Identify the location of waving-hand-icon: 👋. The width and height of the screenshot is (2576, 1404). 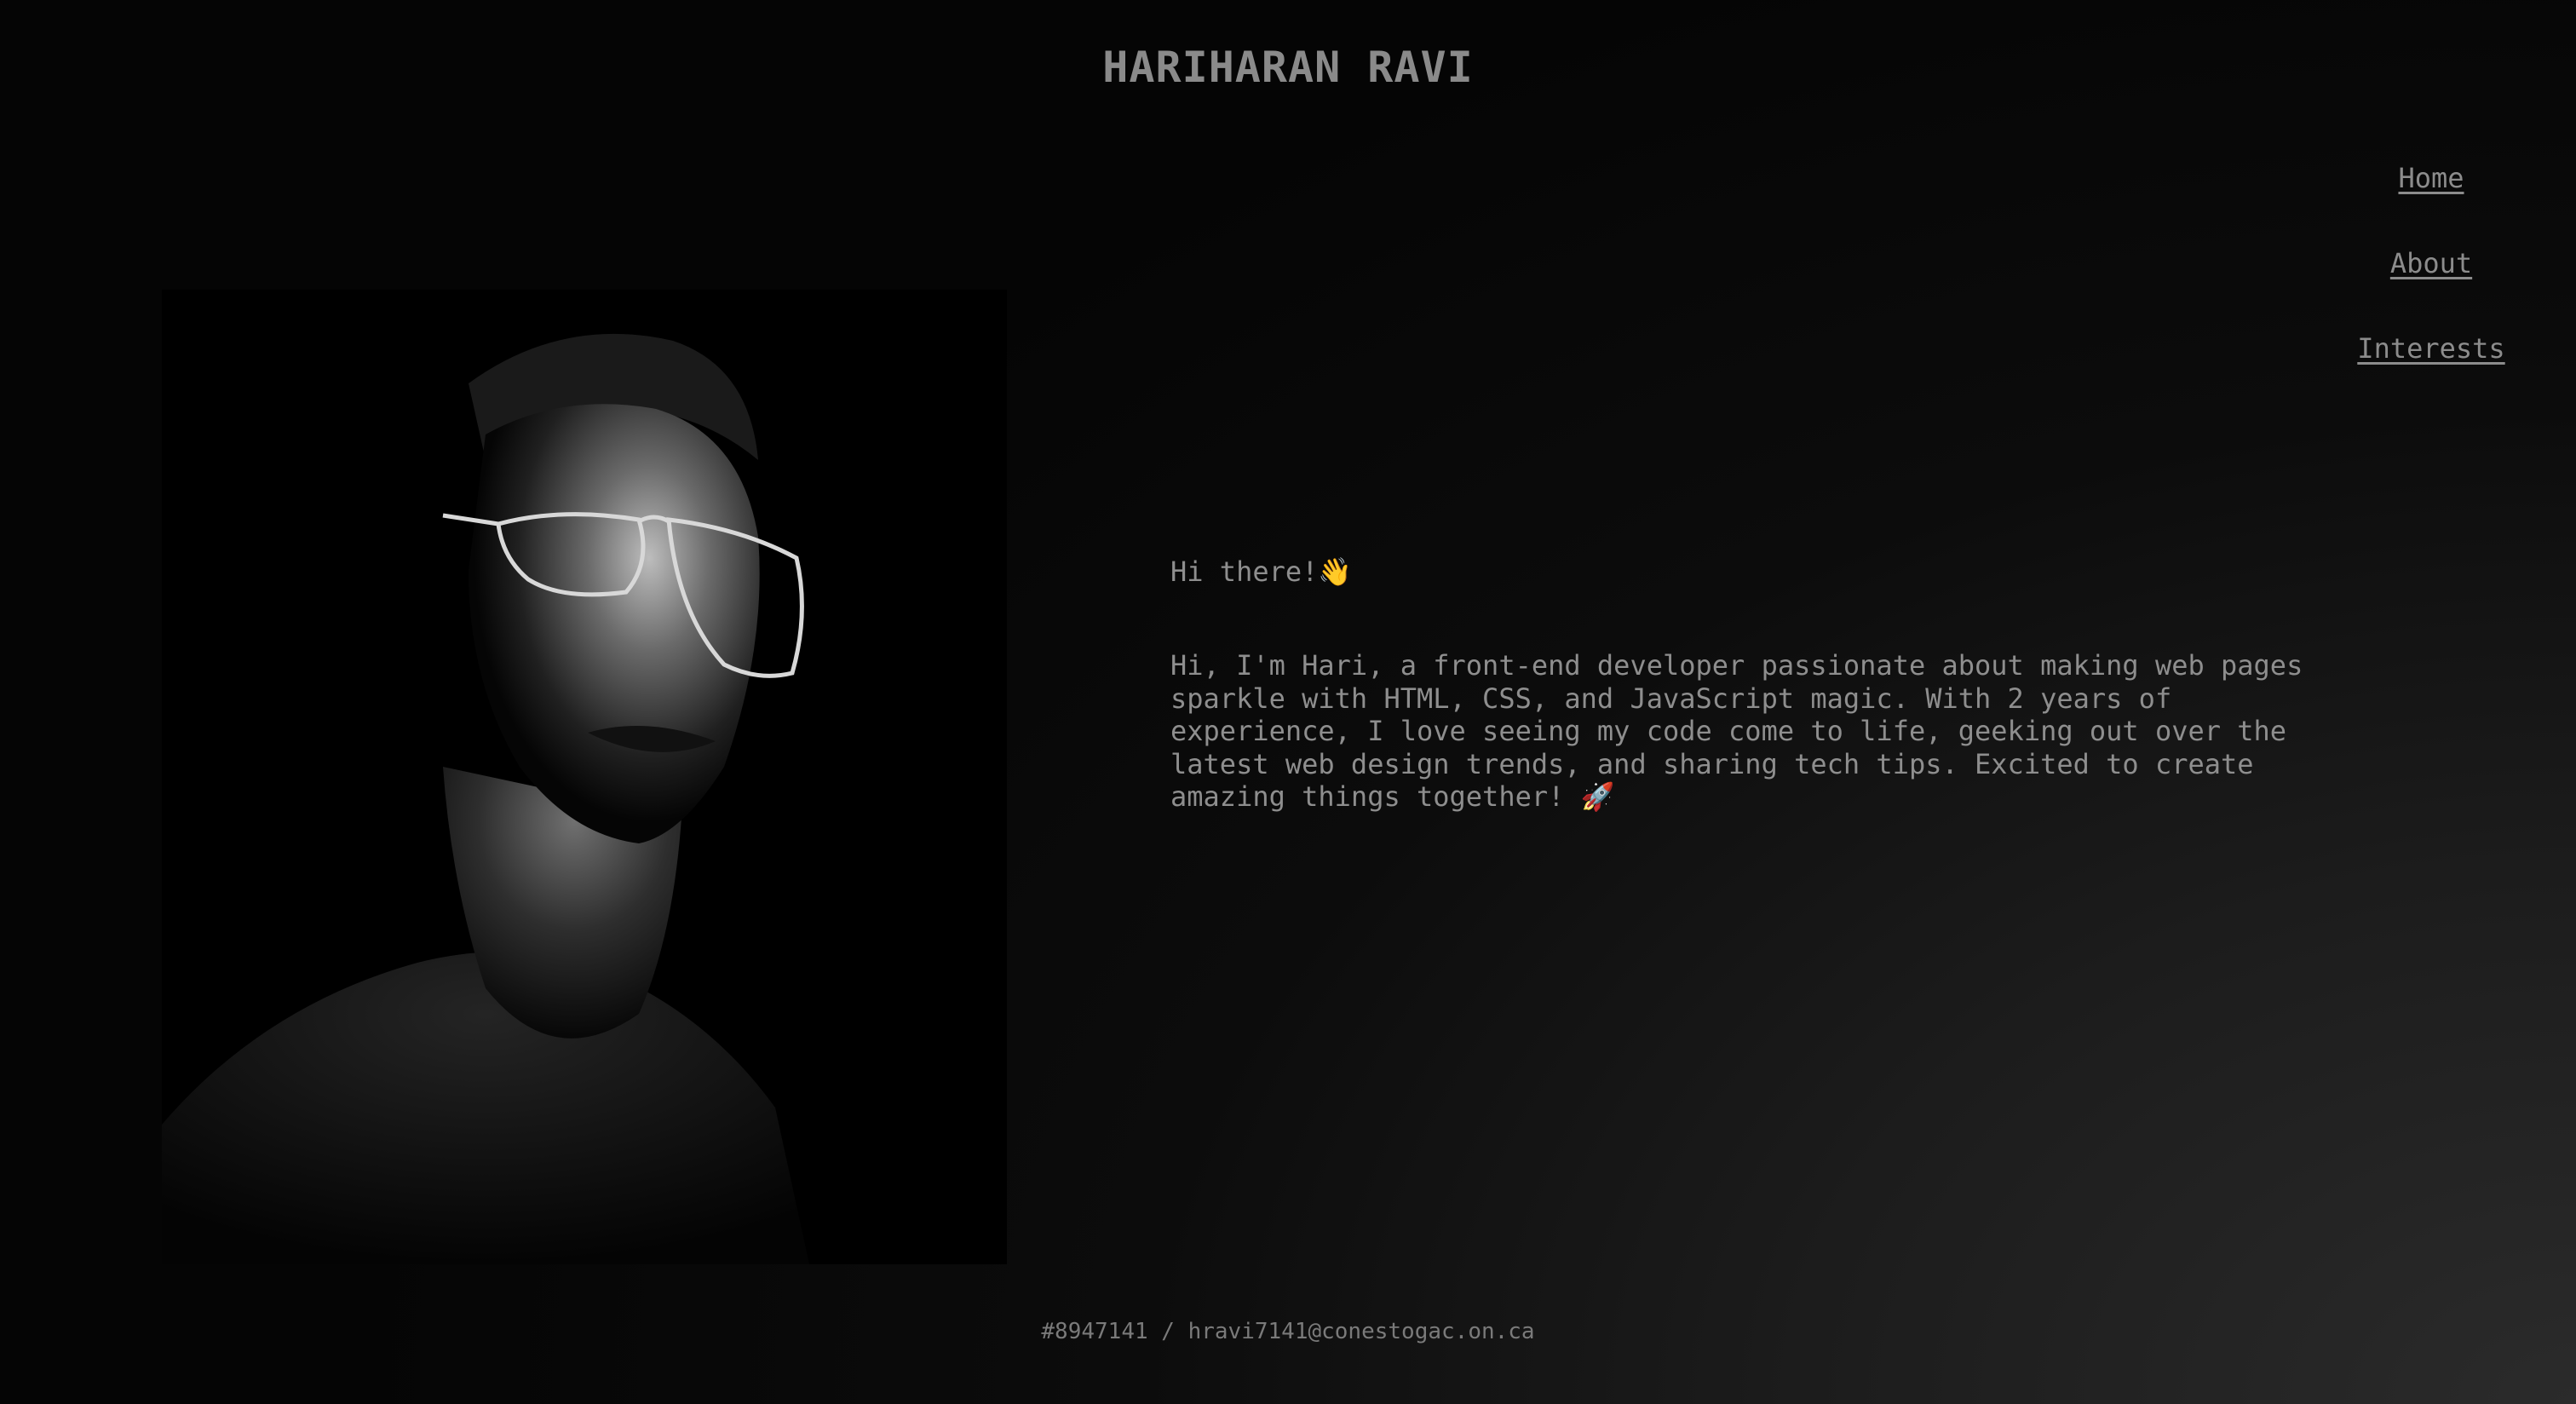
(1335, 571).